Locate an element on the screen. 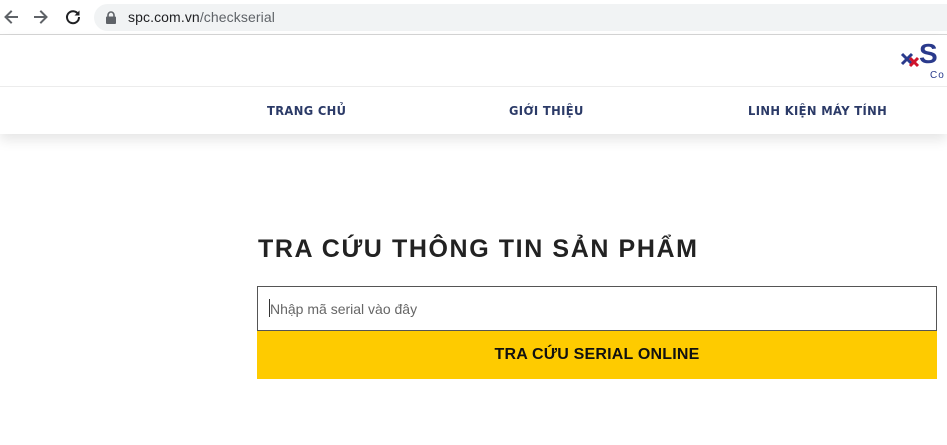  logo-letter: S is located at coordinates (928, 54).